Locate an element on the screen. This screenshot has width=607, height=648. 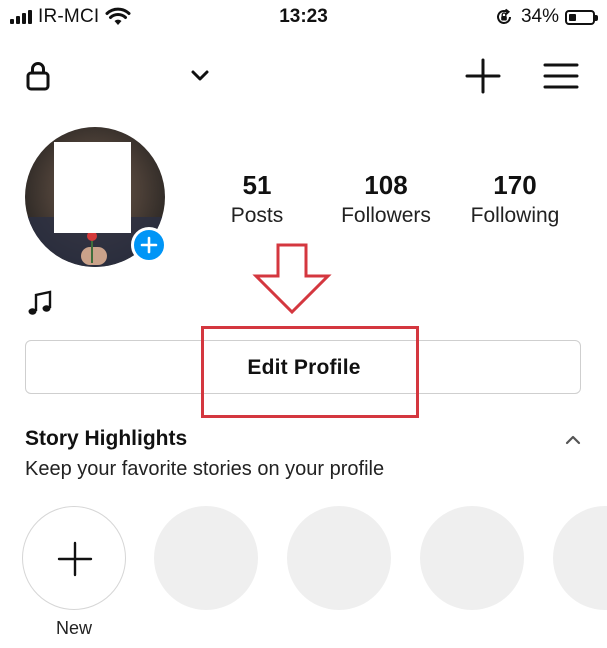
followers-label: Followers is located at coordinates (386, 215).